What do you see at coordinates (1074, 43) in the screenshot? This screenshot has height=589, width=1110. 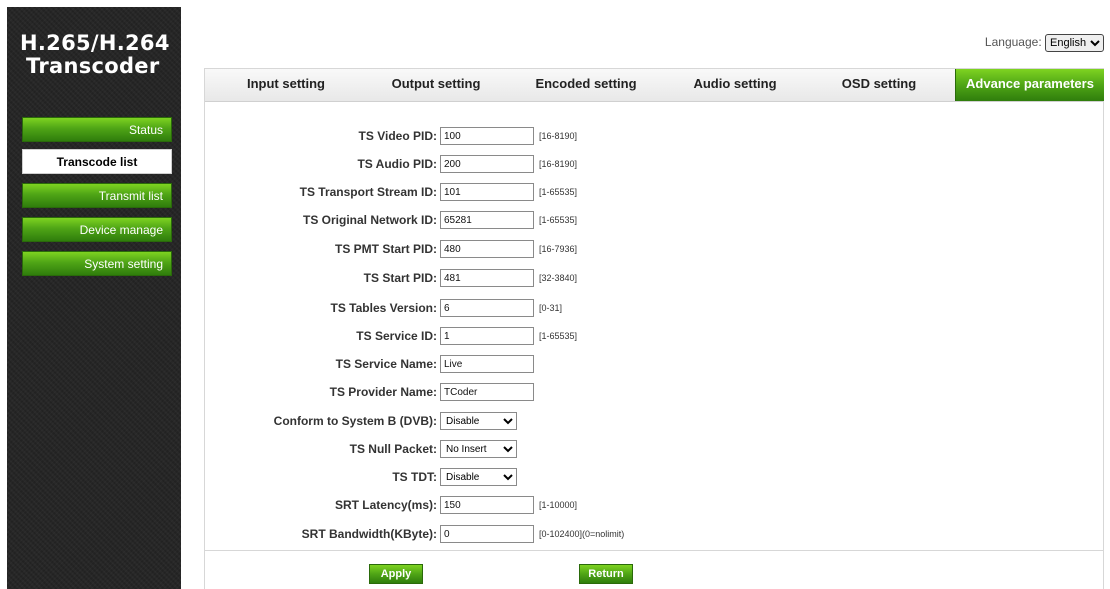 I see `language-select: English` at bounding box center [1074, 43].